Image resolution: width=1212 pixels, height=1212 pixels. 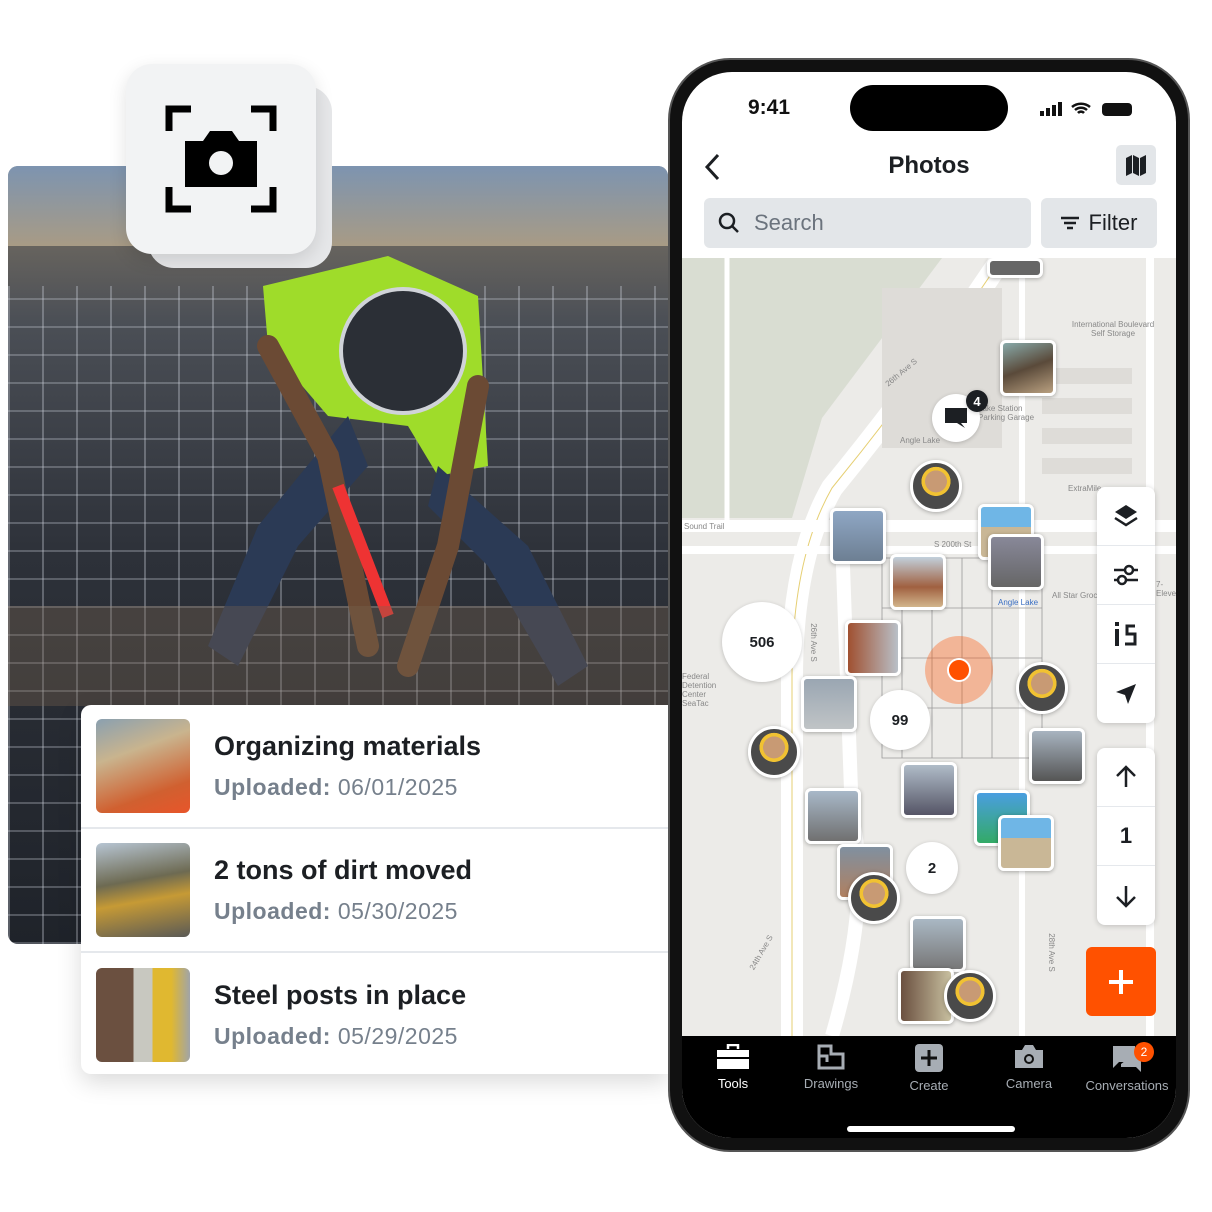 What do you see at coordinates (1069, 223) in the screenshot?
I see `filter-icon` at bounding box center [1069, 223].